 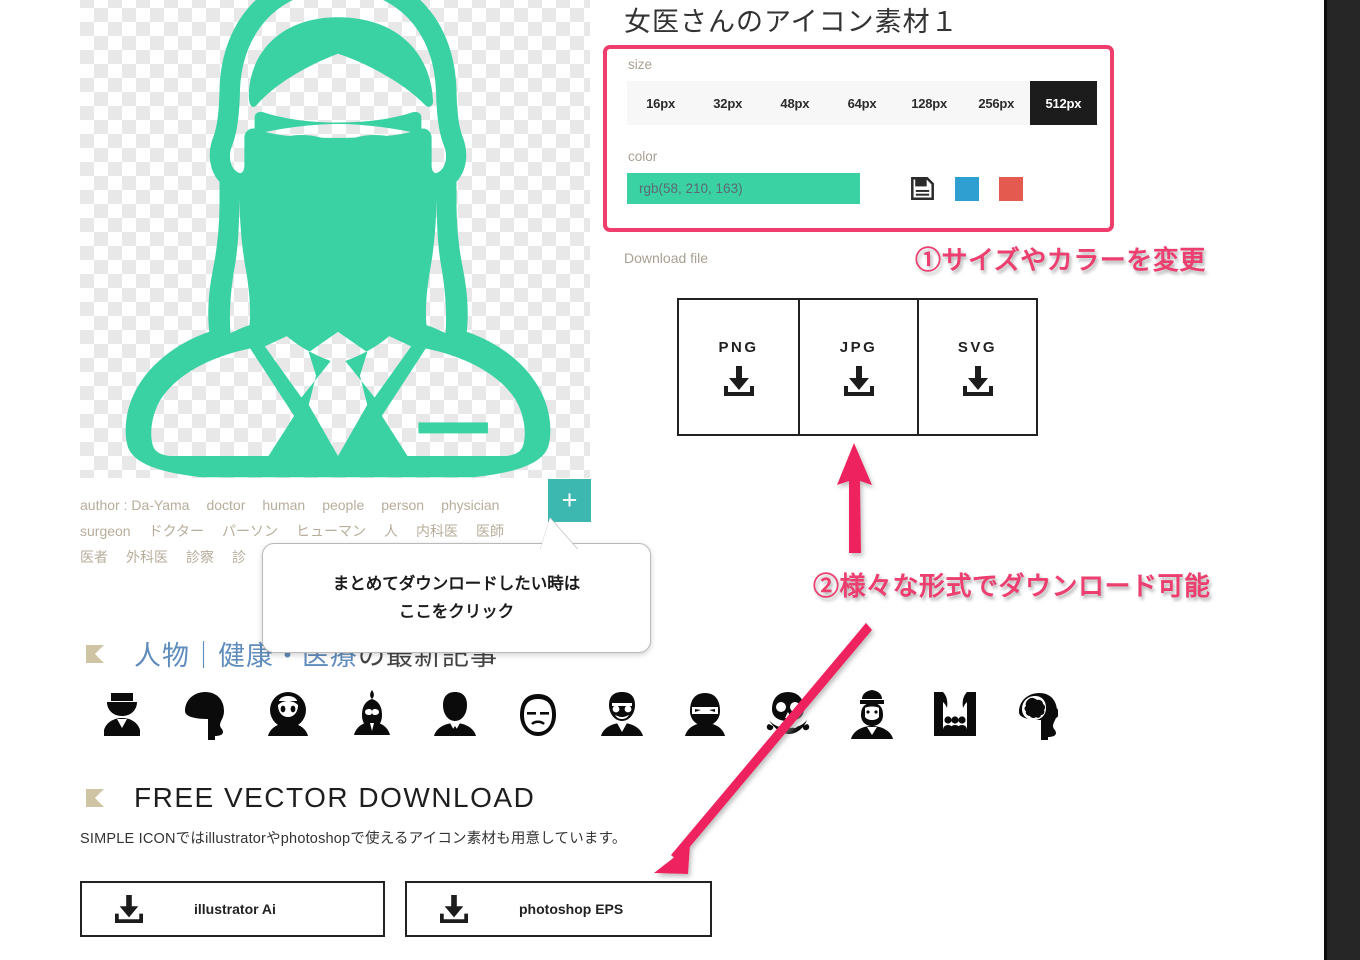 I want to click on hooded-person-icon, so click(x=288, y=714).